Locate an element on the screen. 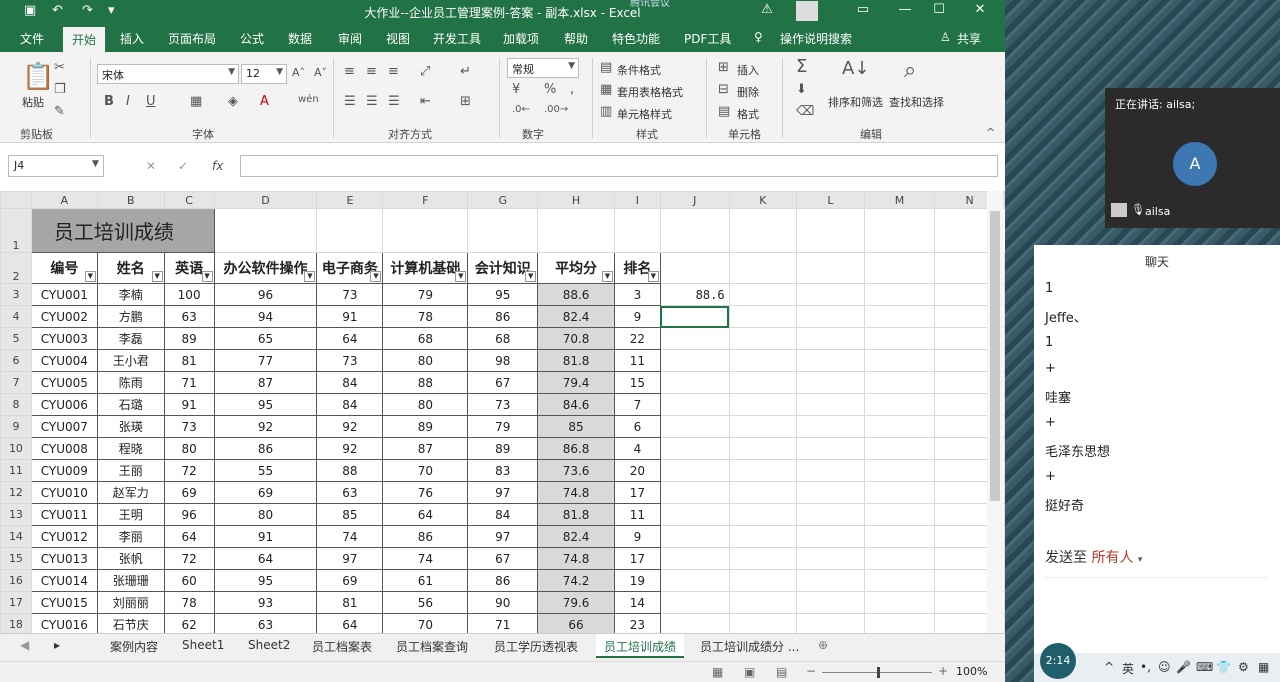  row-header: 10 is located at coordinates (16, 448).